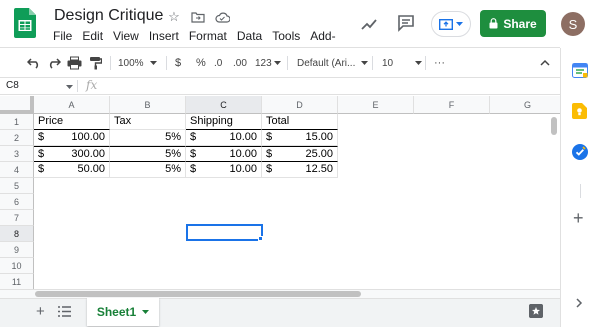 This screenshot has height=327, width=600. Describe the element at coordinates (148, 138) in the screenshot. I see `cell-b2: 5%` at that location.